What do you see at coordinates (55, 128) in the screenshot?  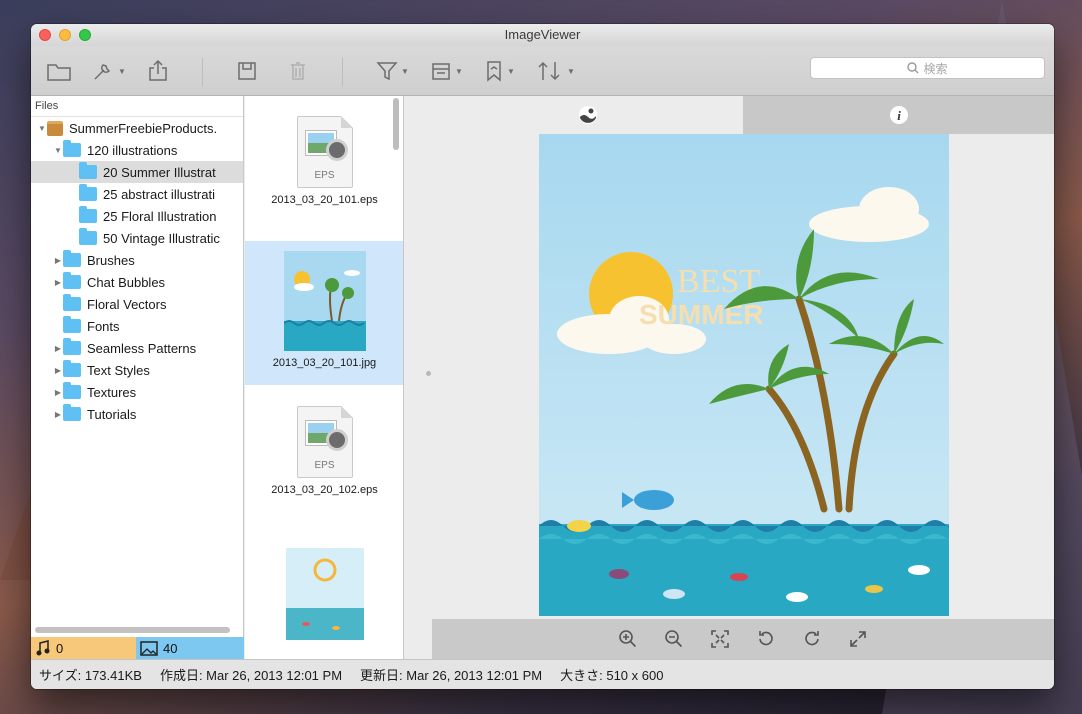 I see `package-icon` at bounding box center [55, 128].